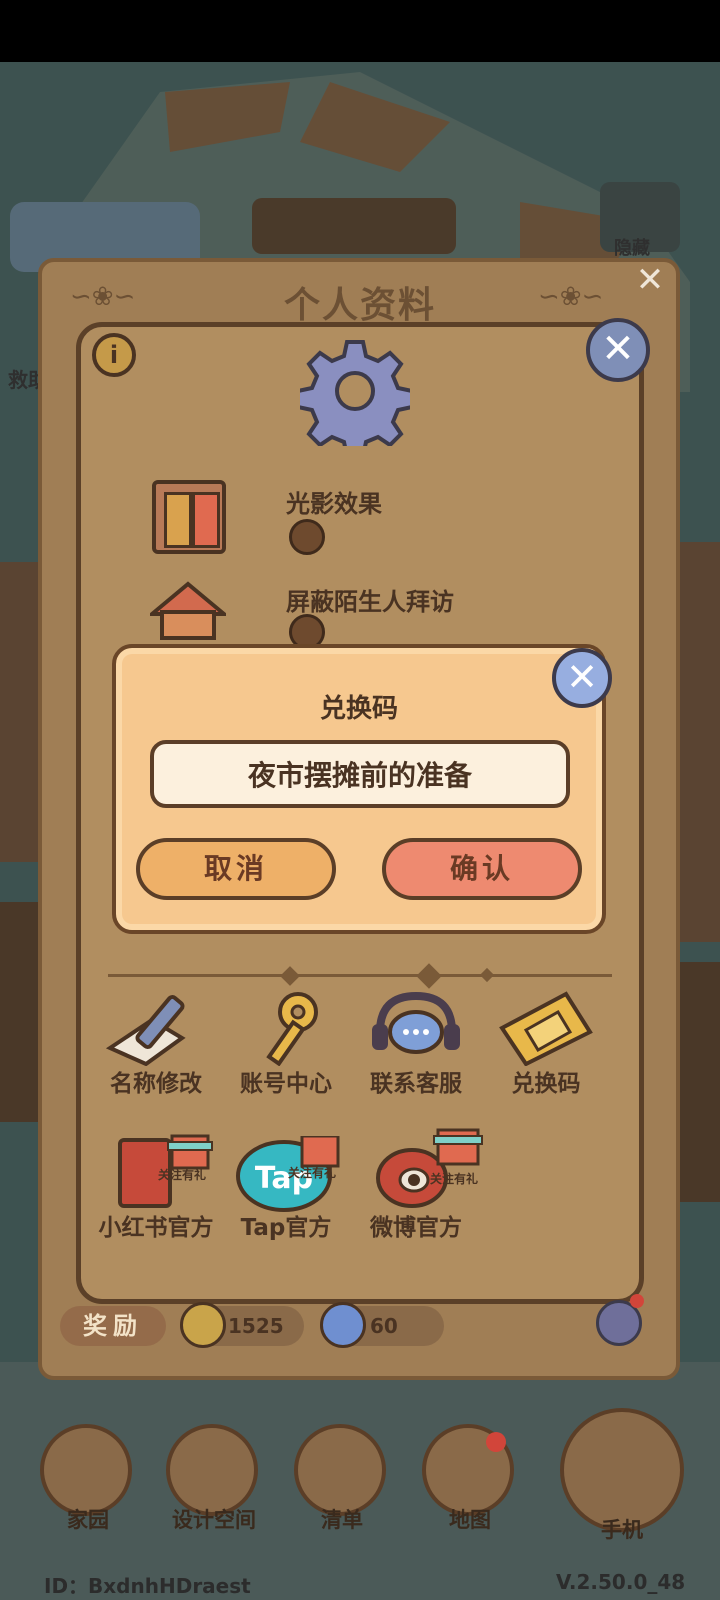  Describe the element at coordinates (188, 610) in the screenshot. I see `house-icon` at that location.